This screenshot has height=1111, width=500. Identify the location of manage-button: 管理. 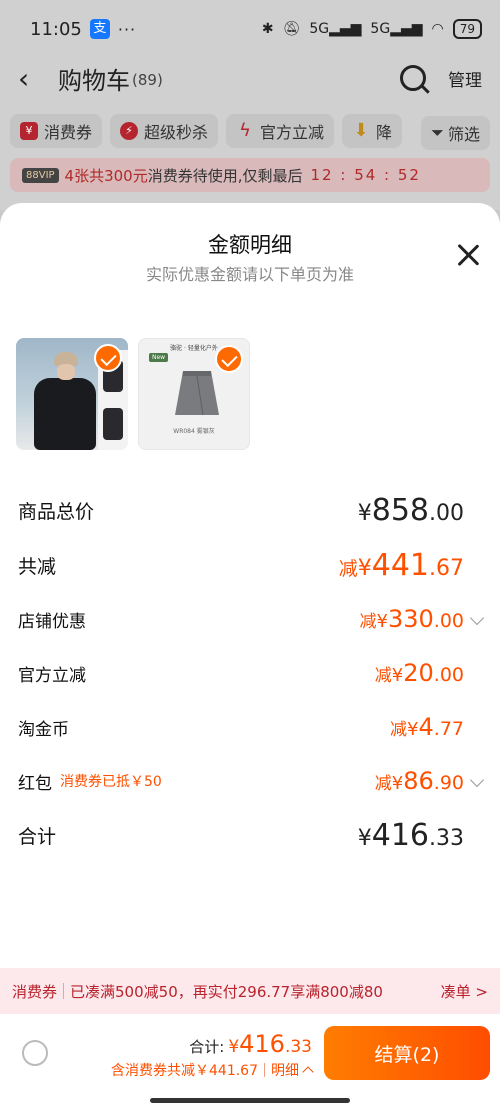
(465, 78).